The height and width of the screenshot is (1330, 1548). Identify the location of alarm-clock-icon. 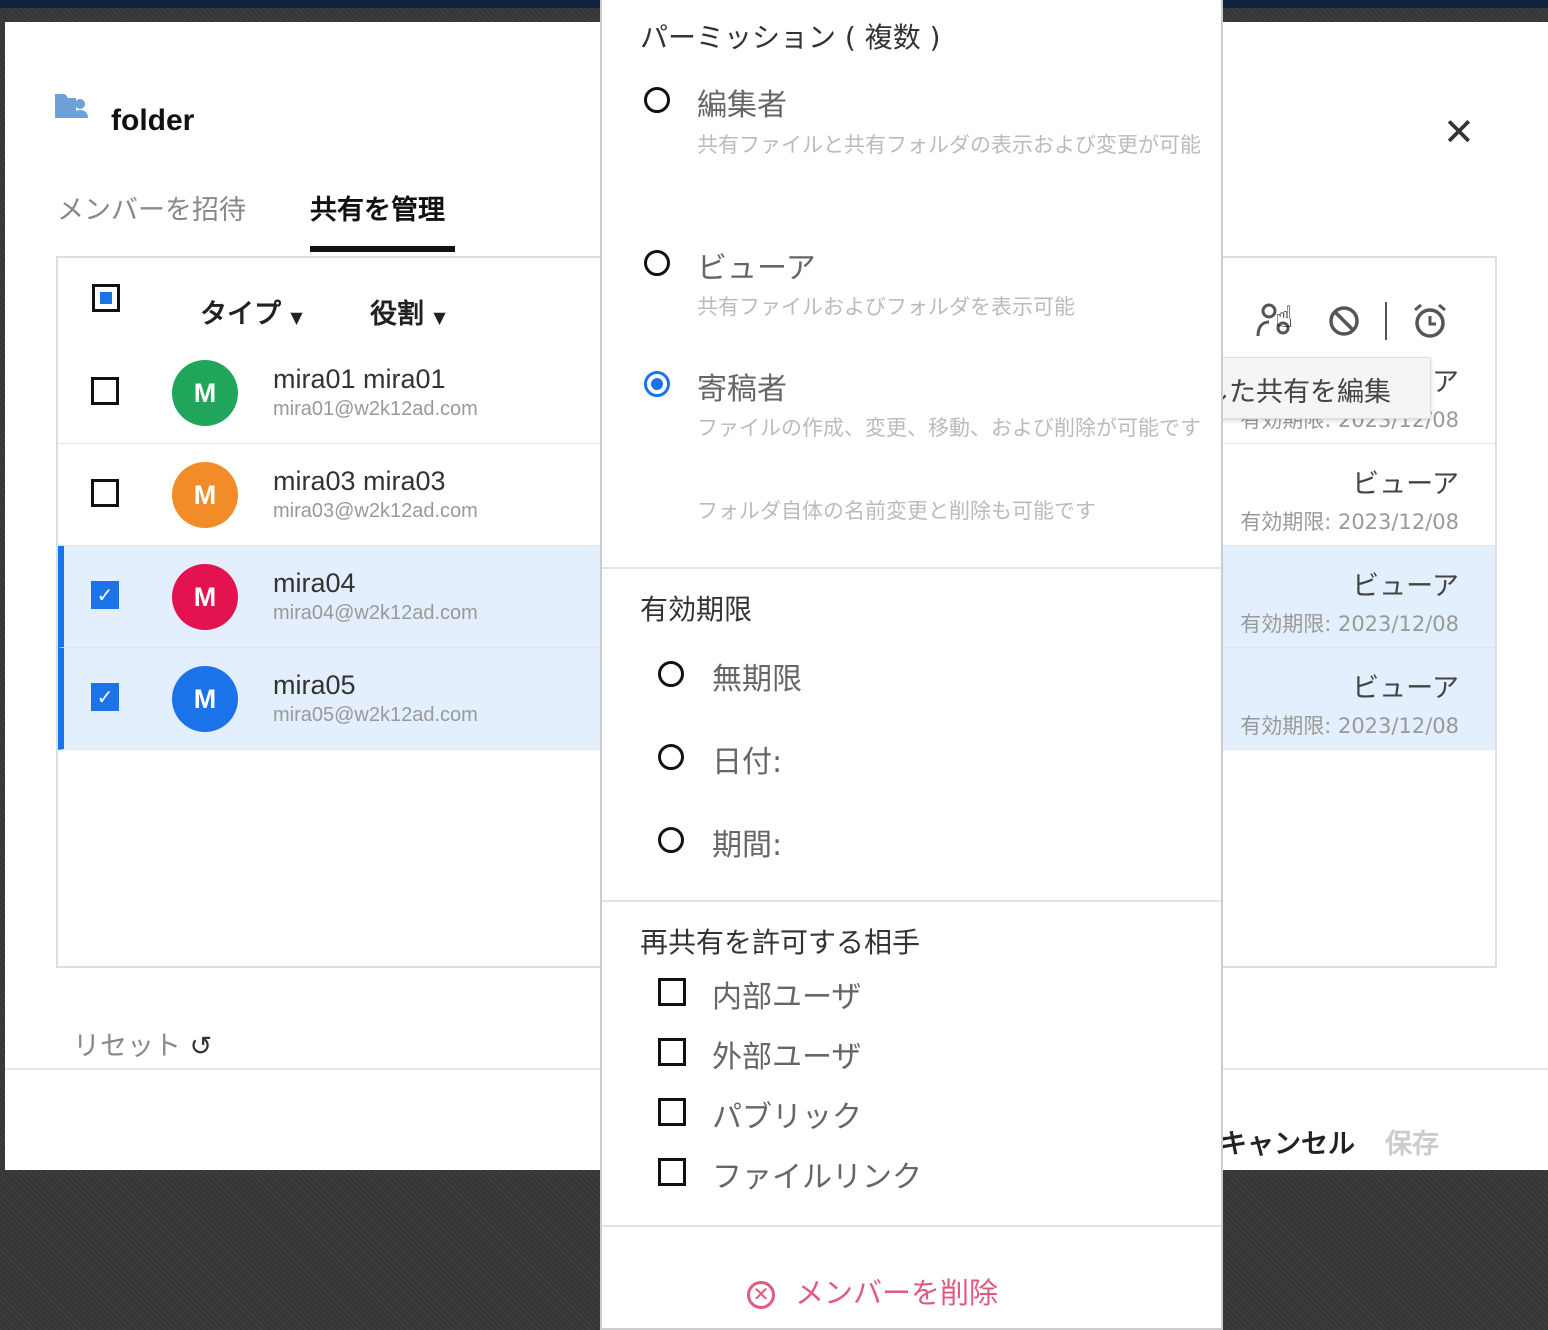
(1430, 324).